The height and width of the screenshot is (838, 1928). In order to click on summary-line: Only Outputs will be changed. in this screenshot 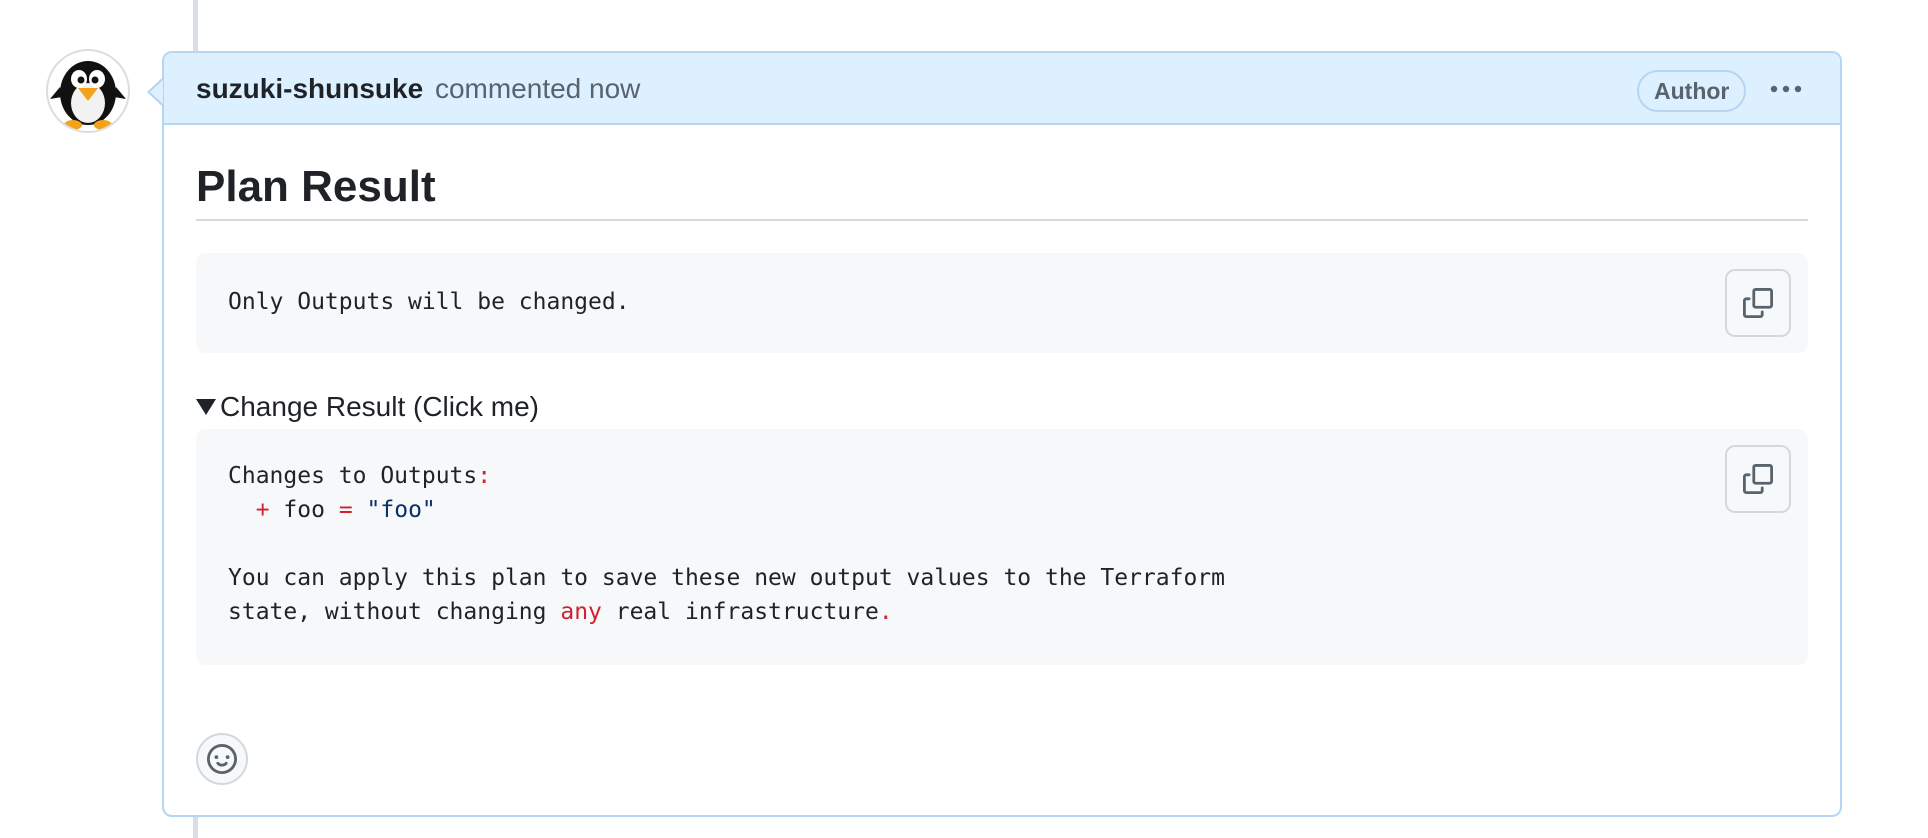, I will do `click(429, 302)`.